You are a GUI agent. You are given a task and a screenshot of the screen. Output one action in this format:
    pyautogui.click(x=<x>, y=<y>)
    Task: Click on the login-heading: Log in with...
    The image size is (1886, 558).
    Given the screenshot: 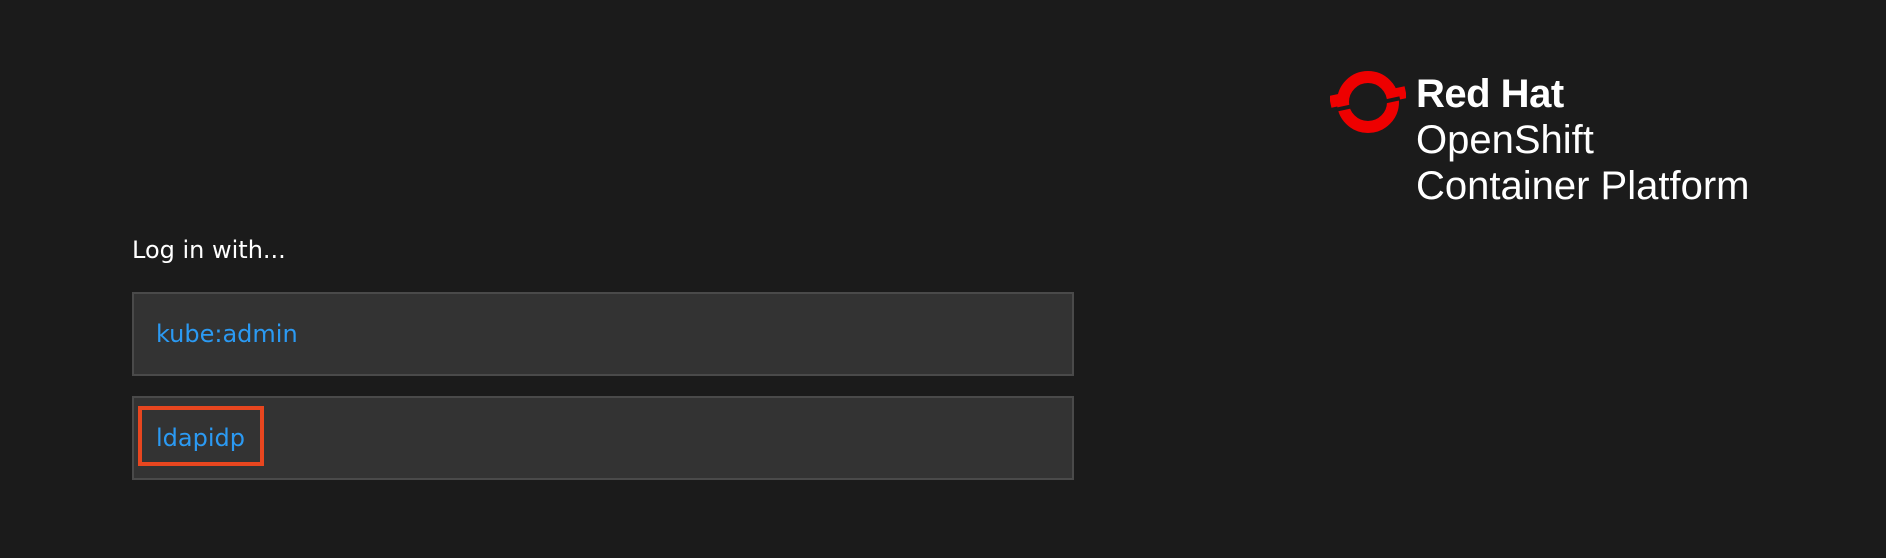 What is the action you would take?
    pyautogui.click(x=209, y=250)
    